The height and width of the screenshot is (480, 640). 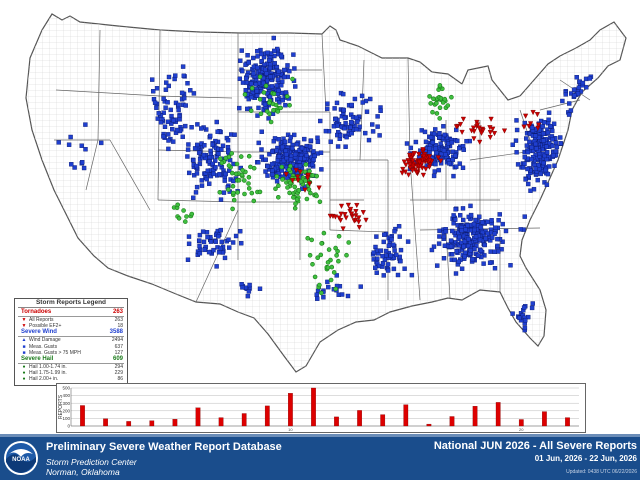 What do you see at coordinates (66, 395) in the screenshot?
I see `chart-y-tick-label: 400` at bounding box center [66, 395].